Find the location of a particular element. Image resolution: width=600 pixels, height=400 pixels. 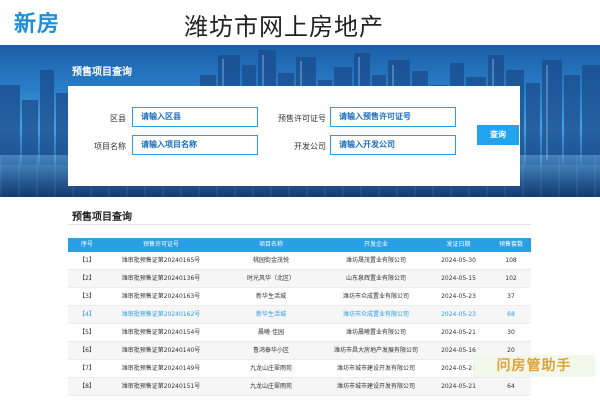

search-button: 查询 is located at coordinates (498, 135).